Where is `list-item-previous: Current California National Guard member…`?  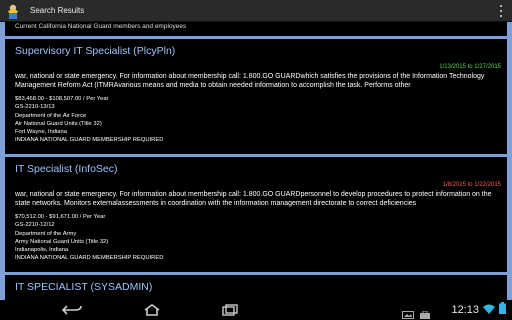
list-item-previous: Current California National Guard member… is located at coordinates (256, 29).